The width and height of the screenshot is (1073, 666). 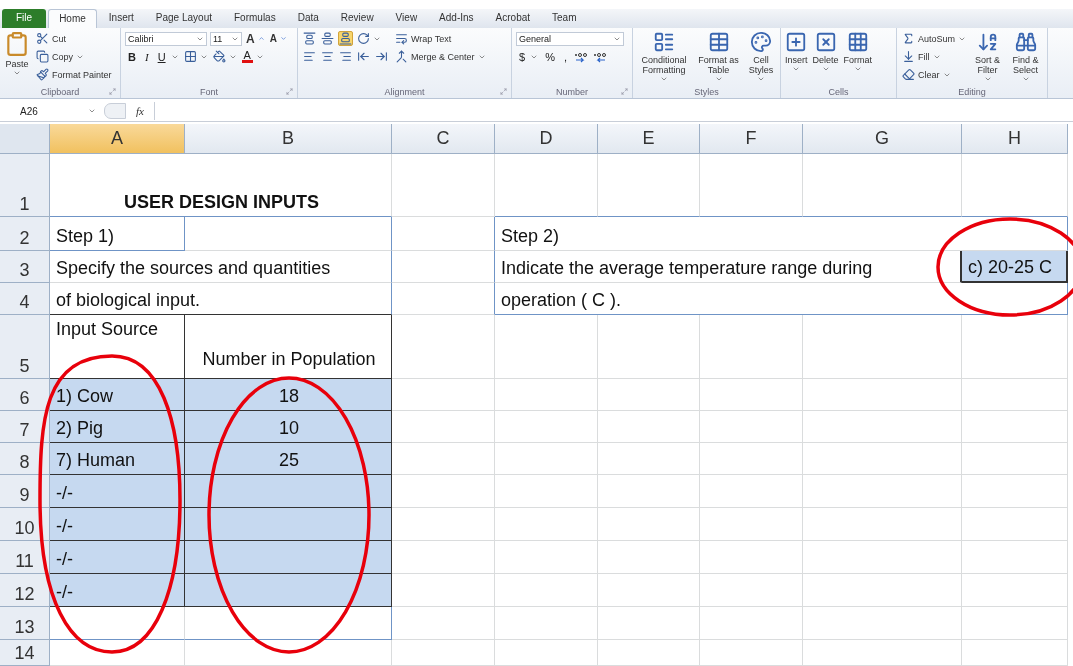 What do you see at coordinates (664, 57) in the screenshot?
I see `conditional-button: Conditional Formatting` at bounding box center [664, 57].